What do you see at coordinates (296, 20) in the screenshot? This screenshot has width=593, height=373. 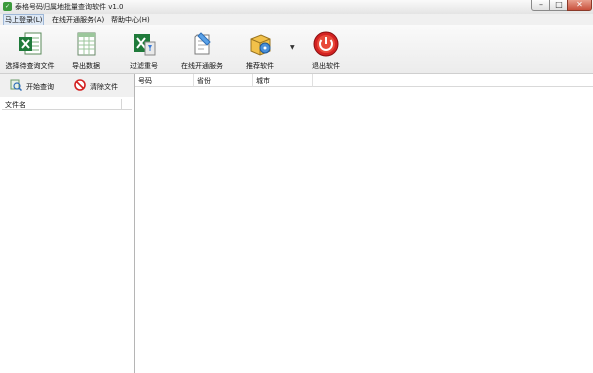 I see `menu-bar: 马上登录(L) 在线开通服务(A) 帮助中心(H)` at bounding box center [296, 20].